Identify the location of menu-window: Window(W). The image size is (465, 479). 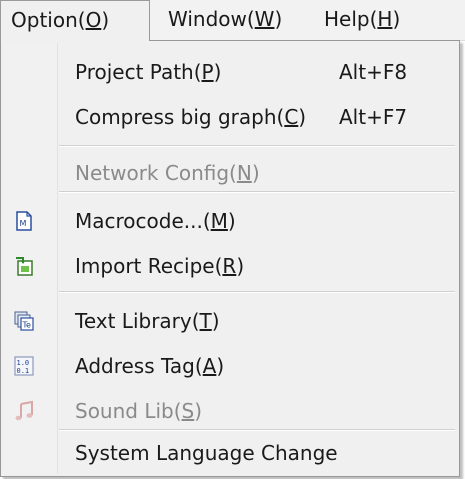
(225, 20).